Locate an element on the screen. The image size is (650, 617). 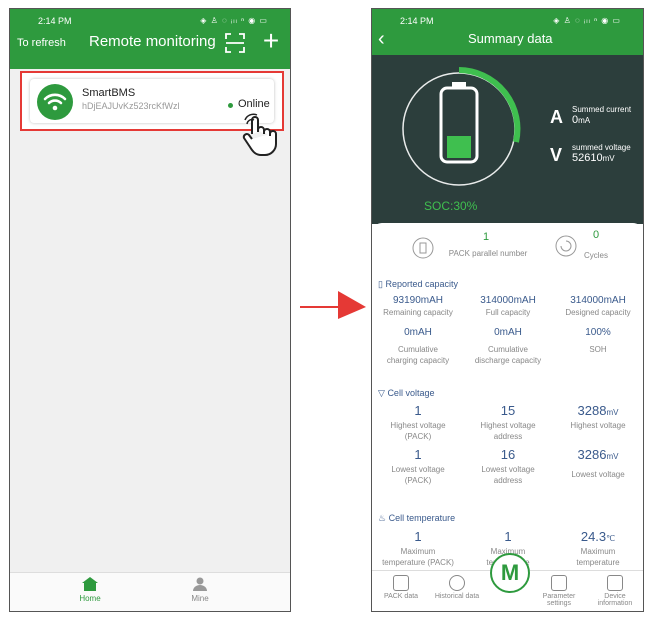
highest-voltage-label: Highest voltage is located at coordinates (598, 425).